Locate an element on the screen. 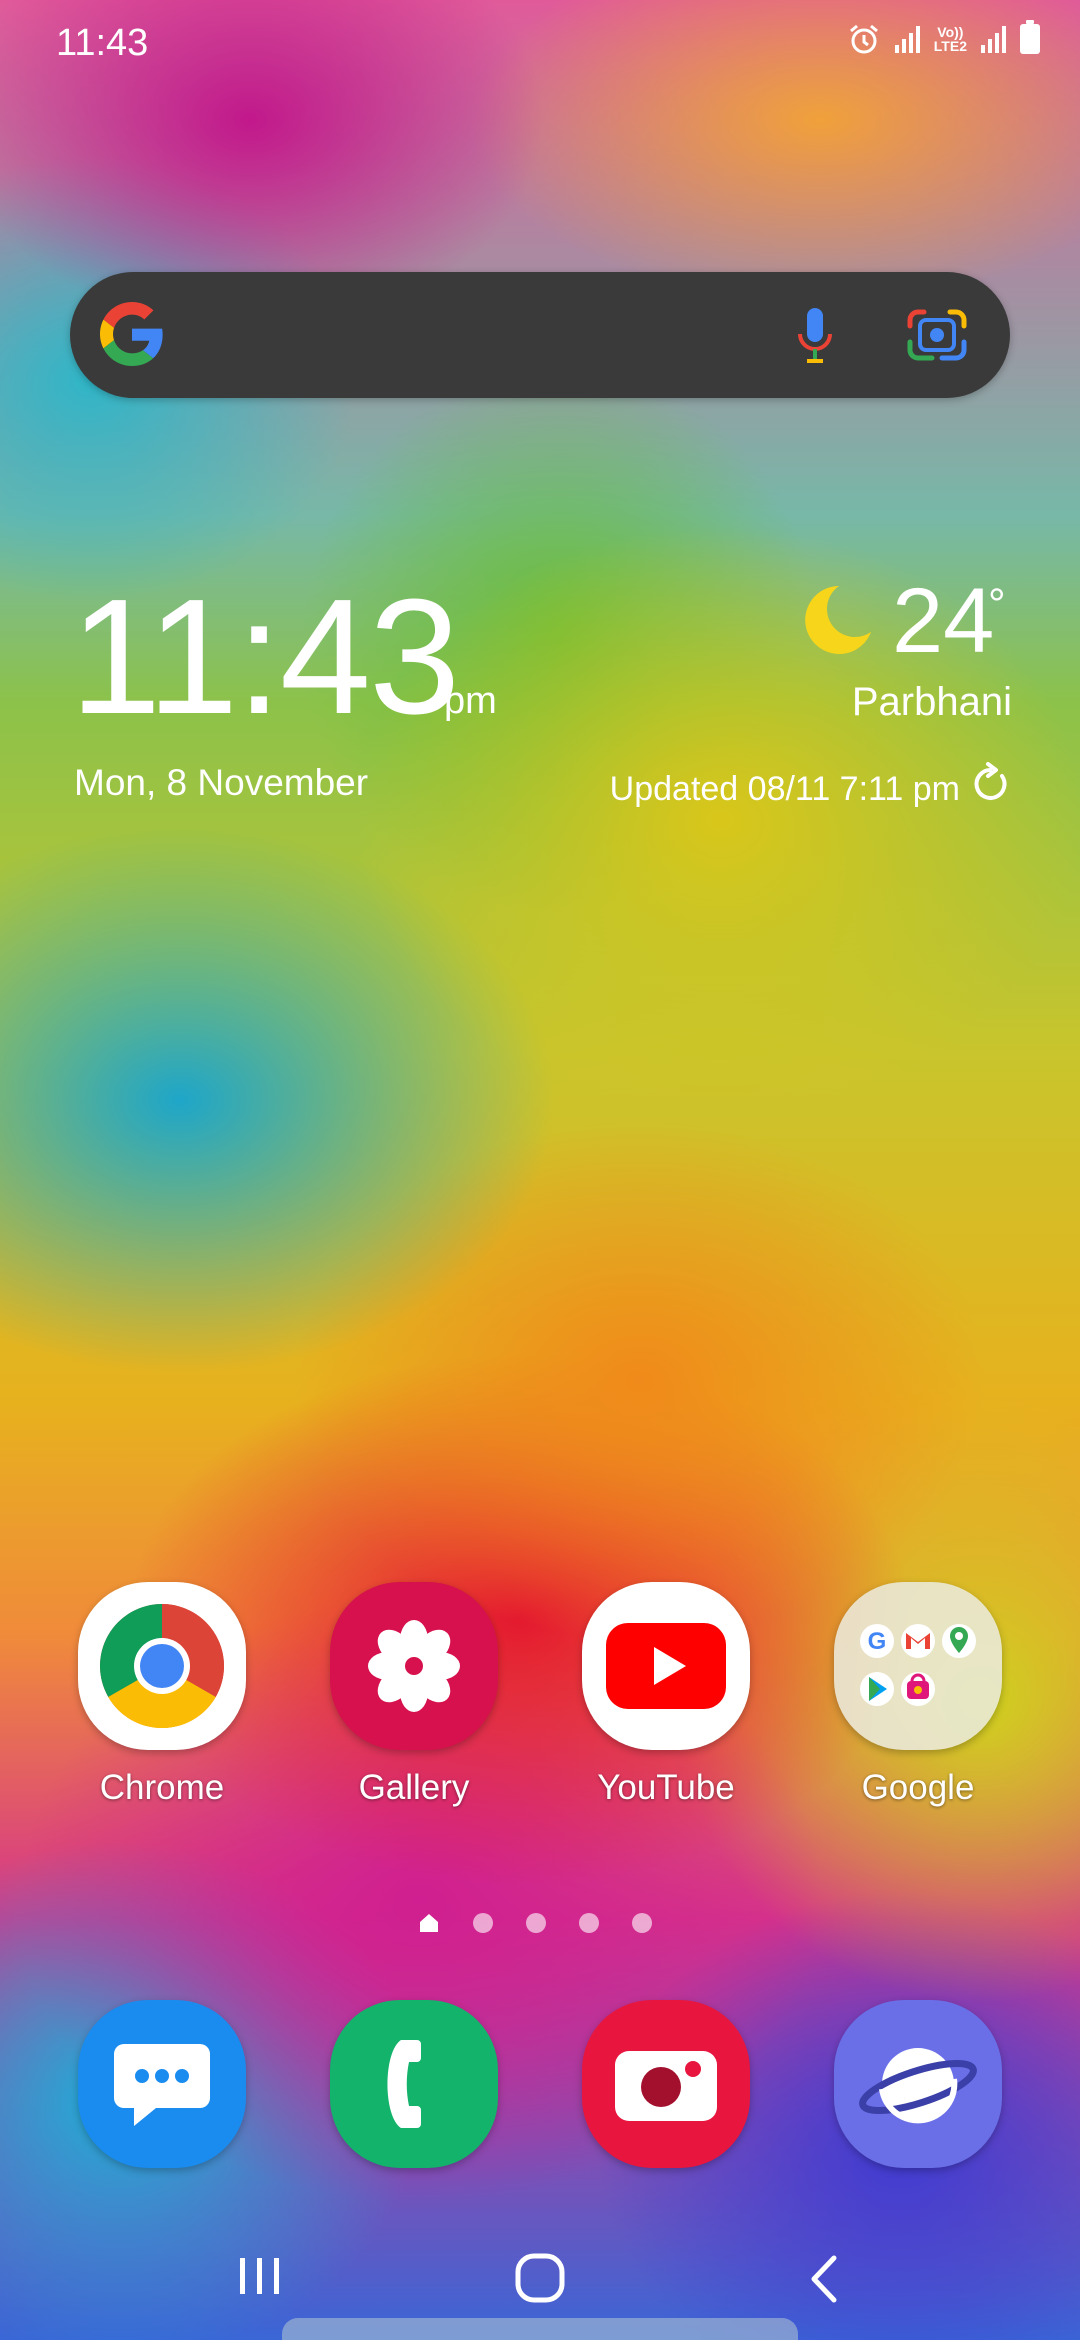 The height and width of the screenshot is (2340, 1080). gesture-pill is located at coordinates (540, 2329).